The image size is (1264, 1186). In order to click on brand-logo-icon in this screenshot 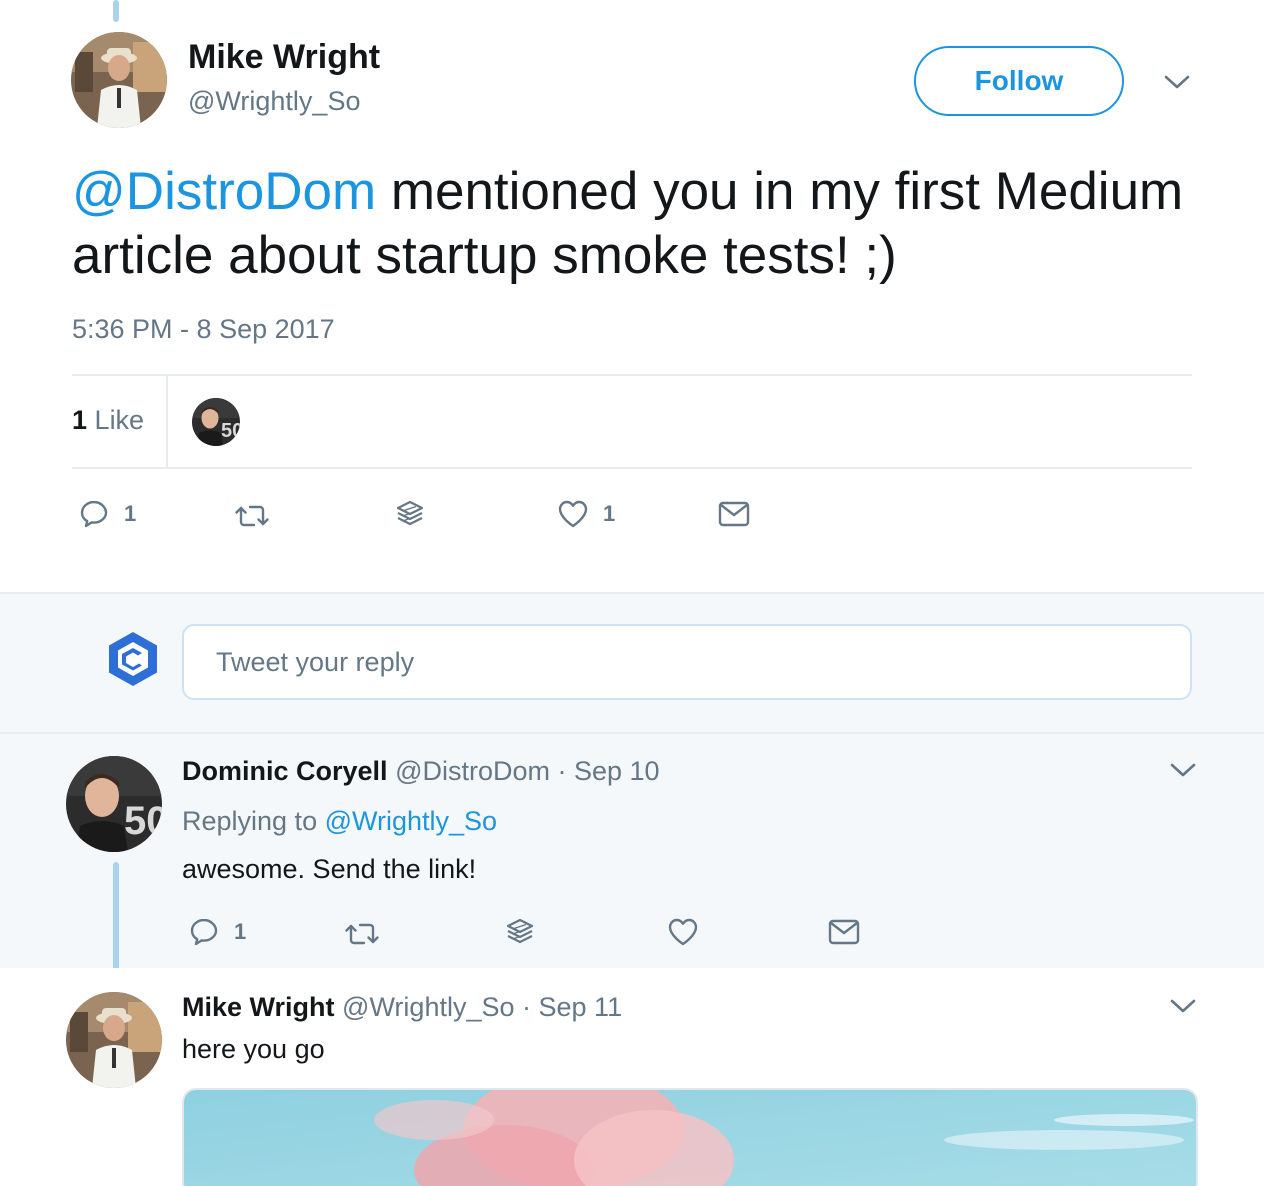, I will do `click(133, 659)`.